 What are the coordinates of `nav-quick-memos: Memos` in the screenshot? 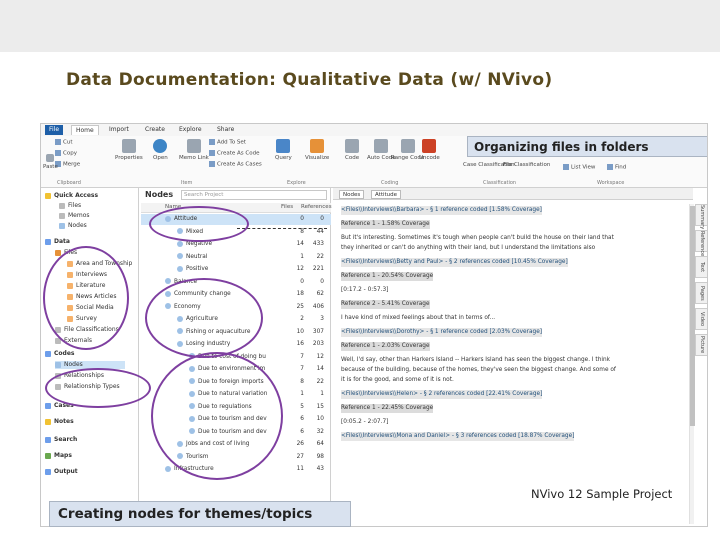 It's located at (74, 216).